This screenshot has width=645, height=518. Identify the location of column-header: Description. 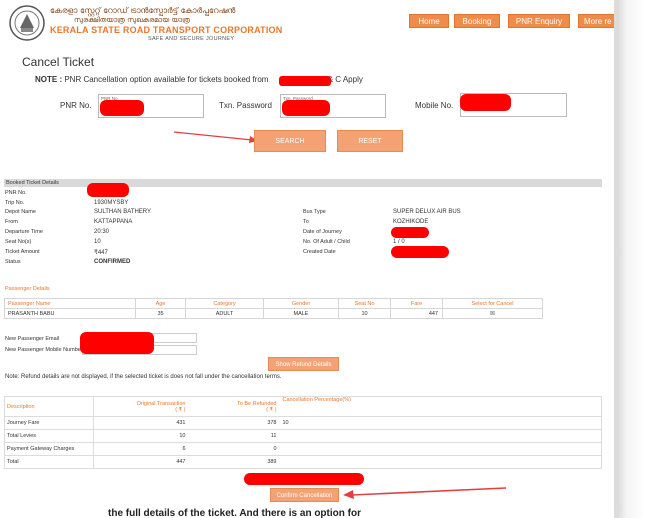
(21, 406).